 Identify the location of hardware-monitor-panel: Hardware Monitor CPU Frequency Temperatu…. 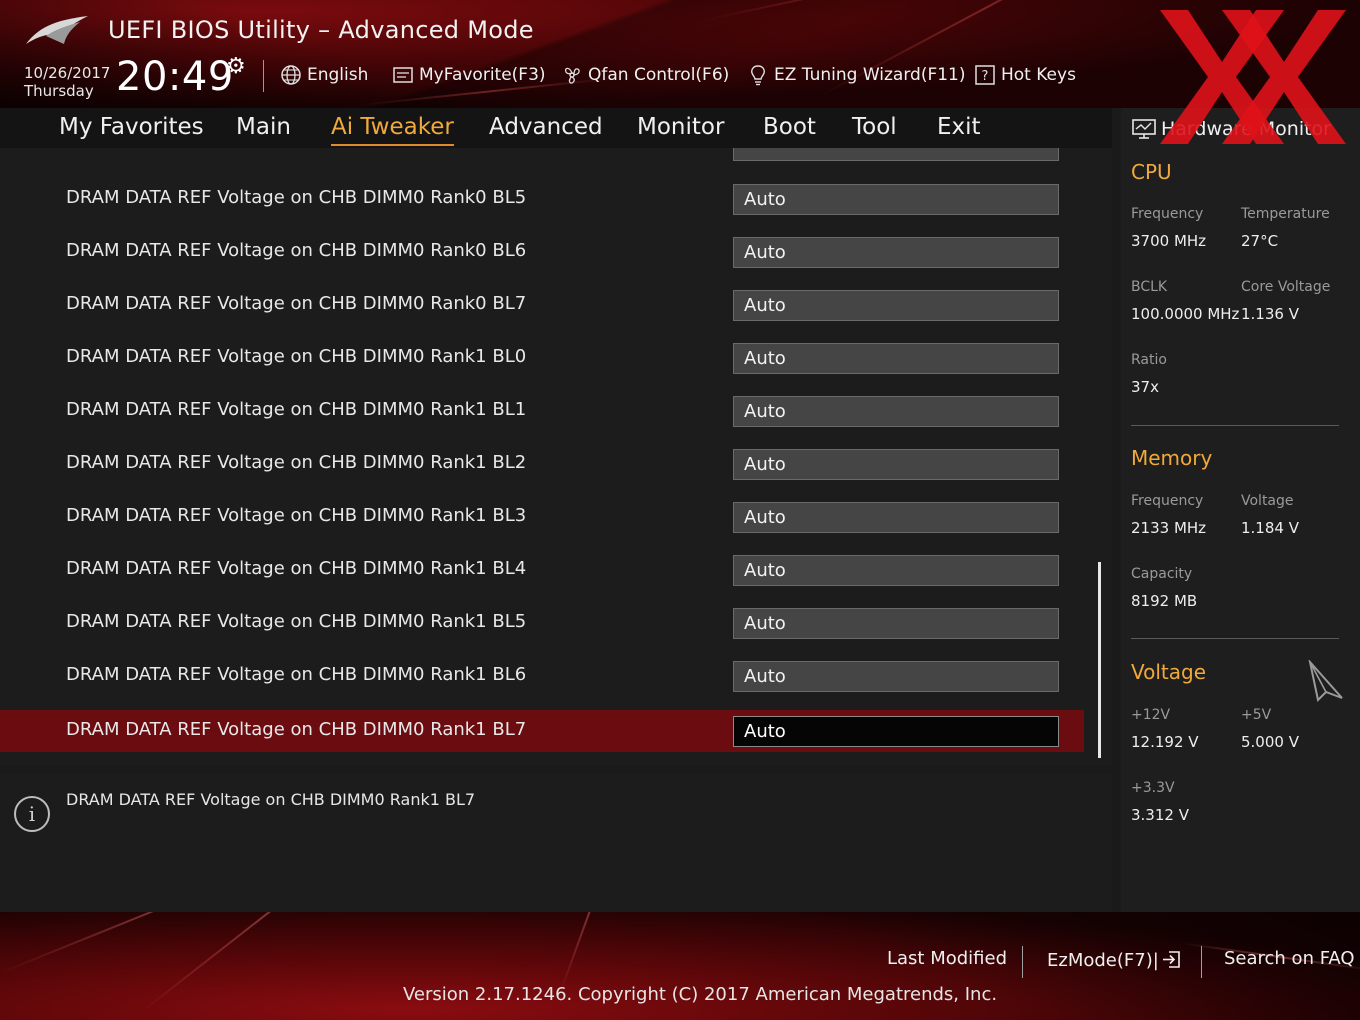
(1240, 510).